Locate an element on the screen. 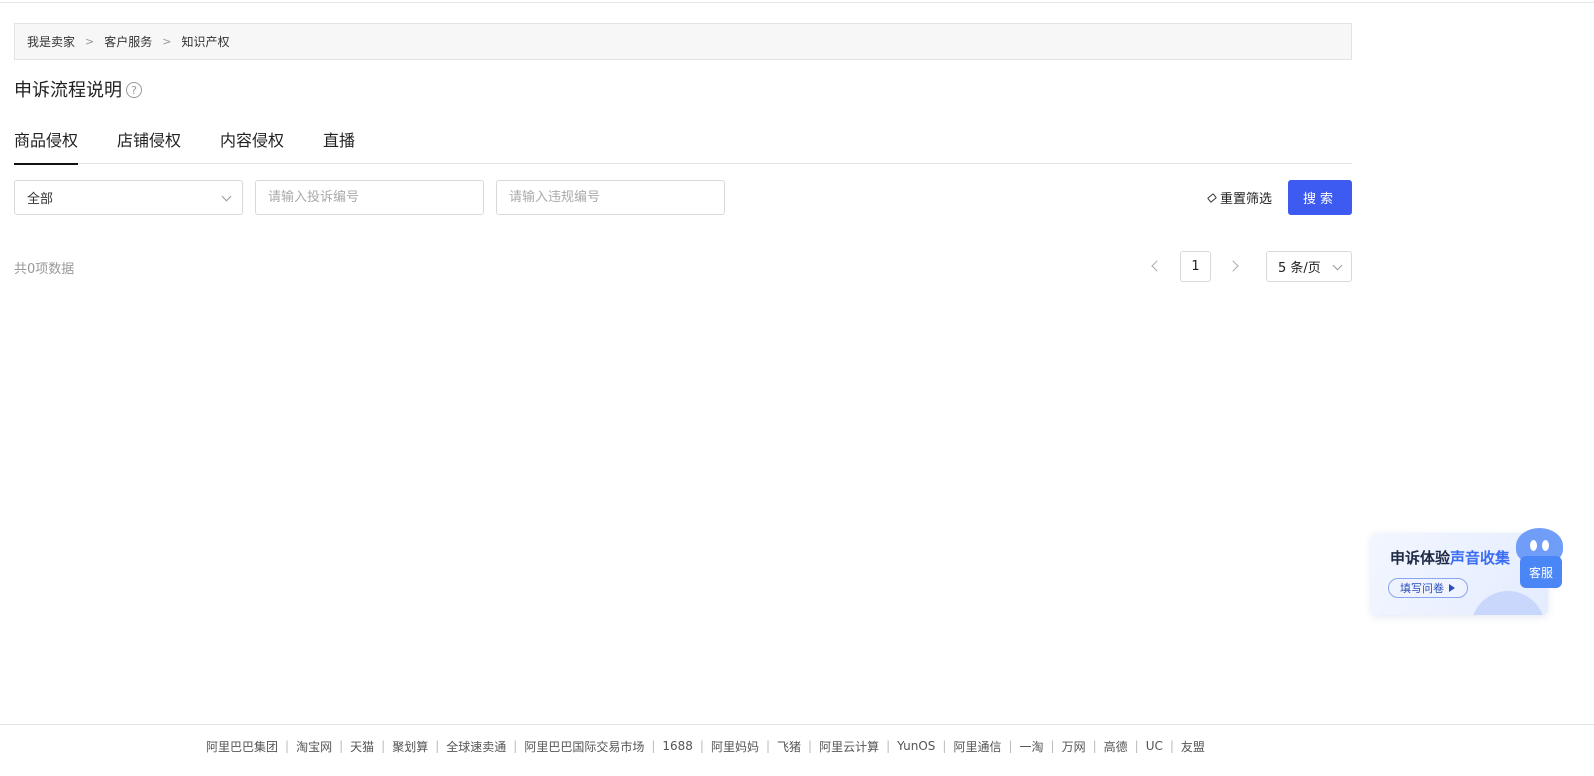  page-size-value: 5 条/页 is located at coordinates (1299, 268).